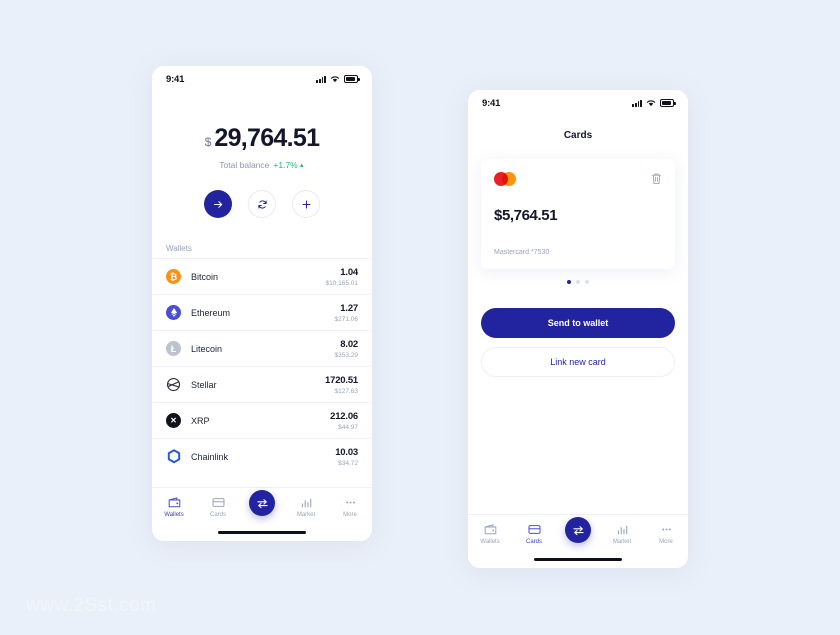  Describe the element at coordinates (173, 312) in the screenshot. I see `ethereum-icon` at that location.